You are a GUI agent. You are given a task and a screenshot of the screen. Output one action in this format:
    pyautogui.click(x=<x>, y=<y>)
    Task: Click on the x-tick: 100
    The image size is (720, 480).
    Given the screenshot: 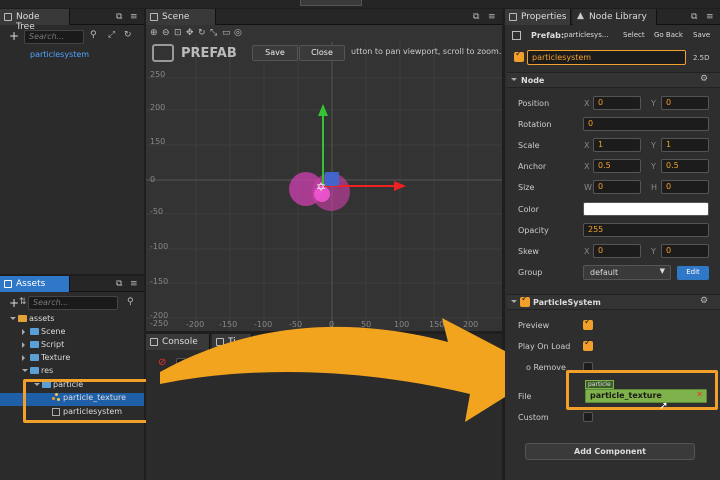 What is the action you would take?
    pyautogui.click(x=402, y=324)
    